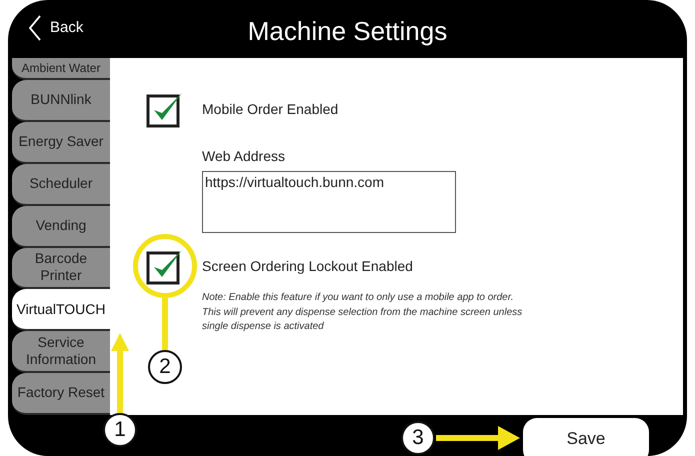 The image size is (695, 456). I want to click on sidebar-tab: Energy Saver, so click(61, 143).